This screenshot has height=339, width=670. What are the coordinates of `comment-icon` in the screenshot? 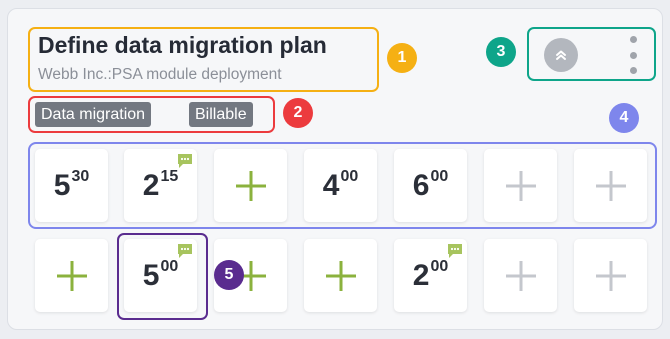 It's located at (455, 251).